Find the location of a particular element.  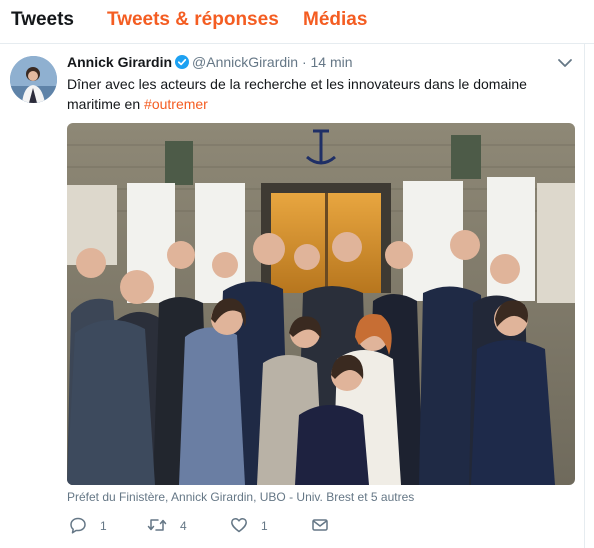

retweet-button: 4 is located at coordinates (167, 526).